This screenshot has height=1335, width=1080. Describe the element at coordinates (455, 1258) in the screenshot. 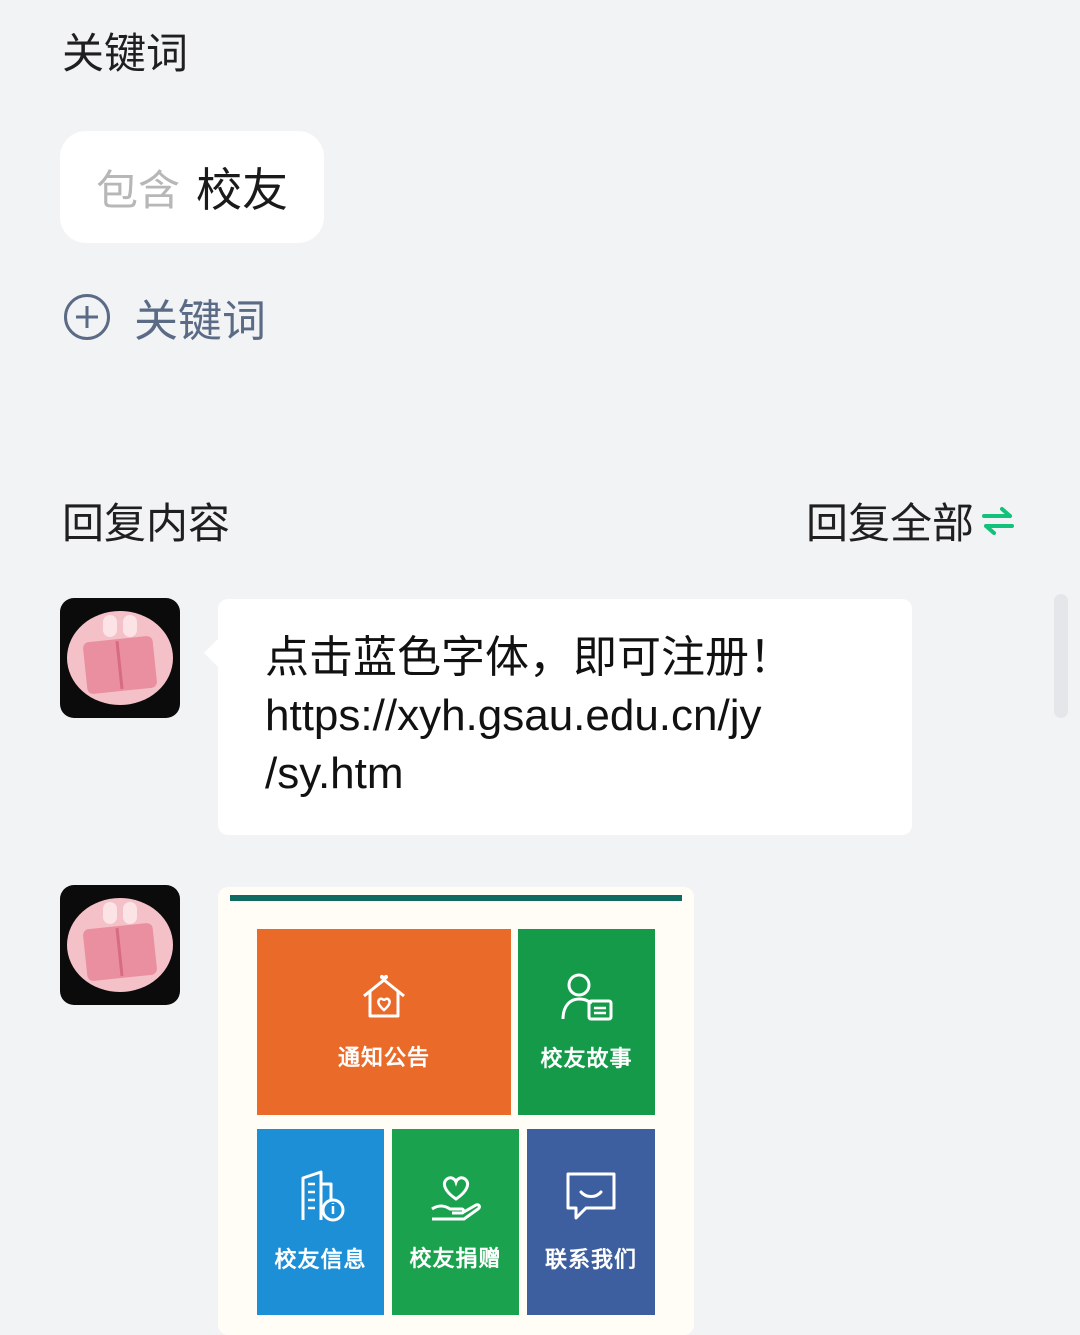

I see `tile-label: 校友捐赠` at that location.